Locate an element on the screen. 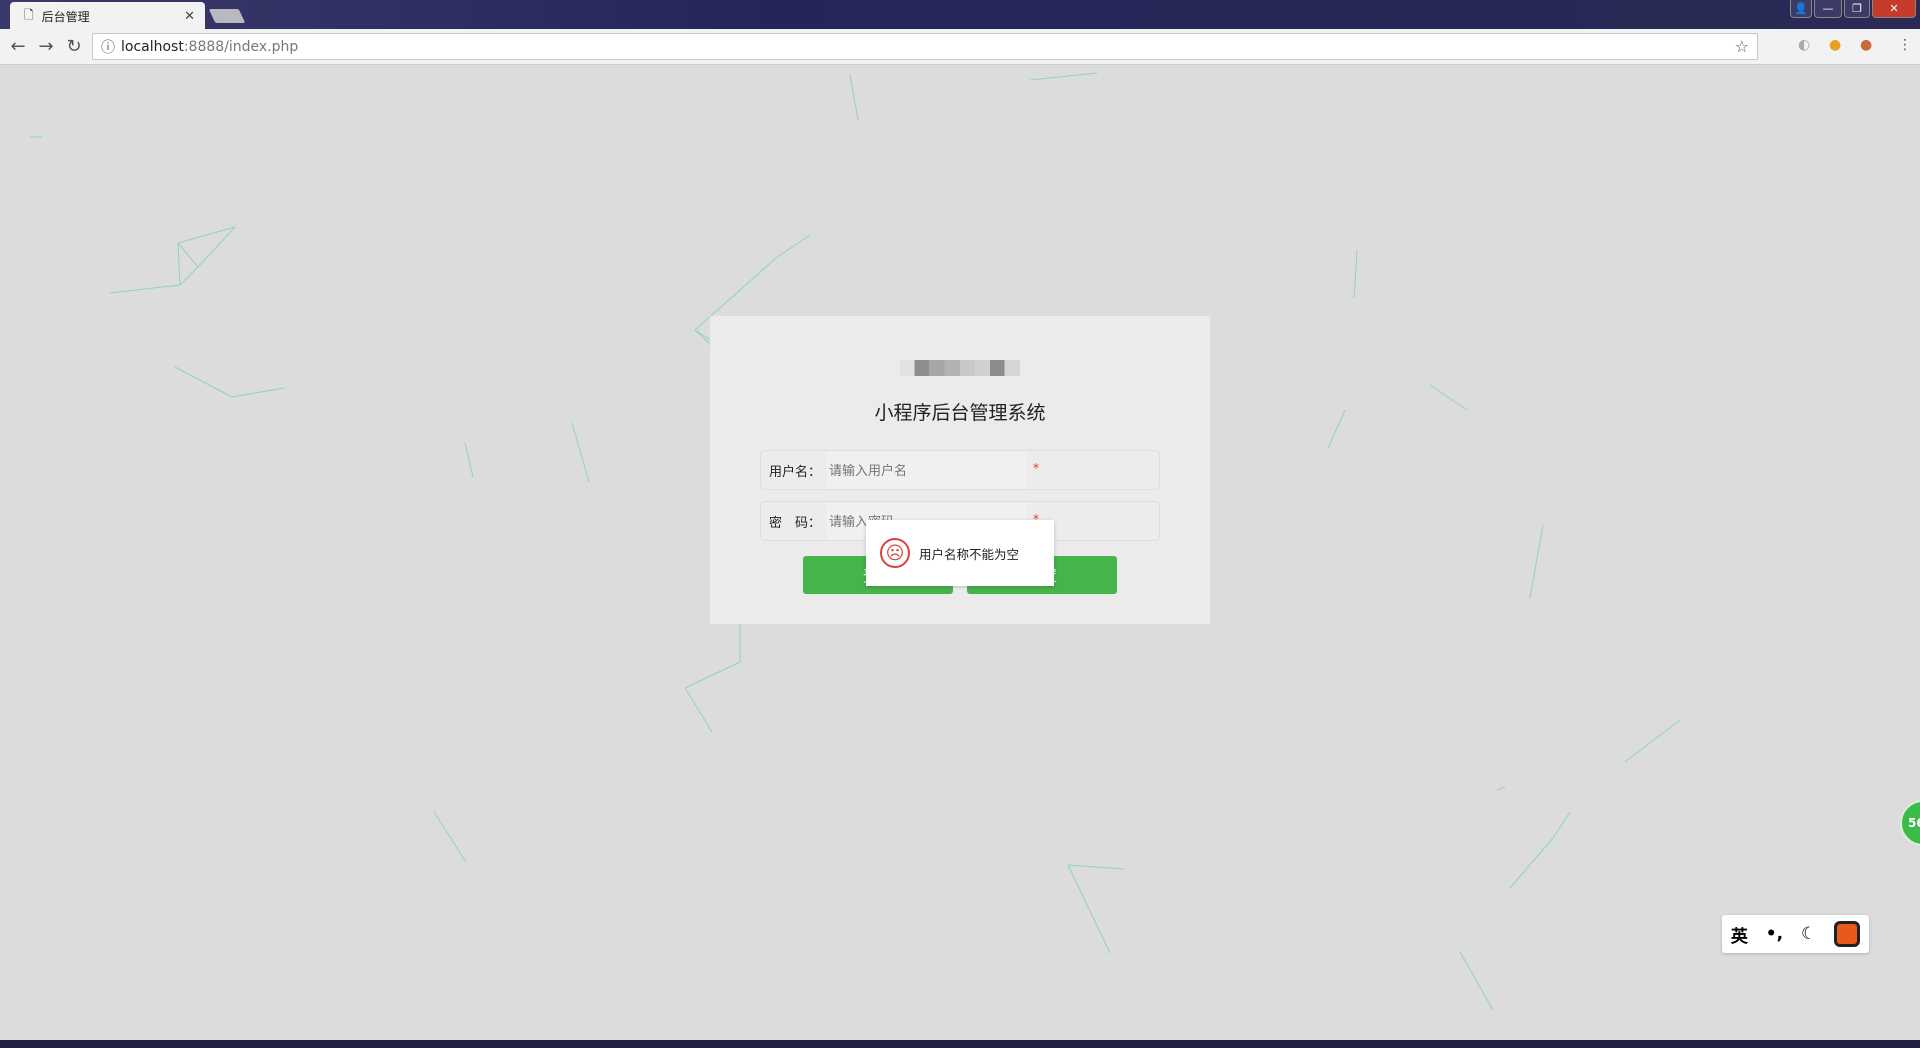  password-label: 密 码： is located at coordinates (795, 523).